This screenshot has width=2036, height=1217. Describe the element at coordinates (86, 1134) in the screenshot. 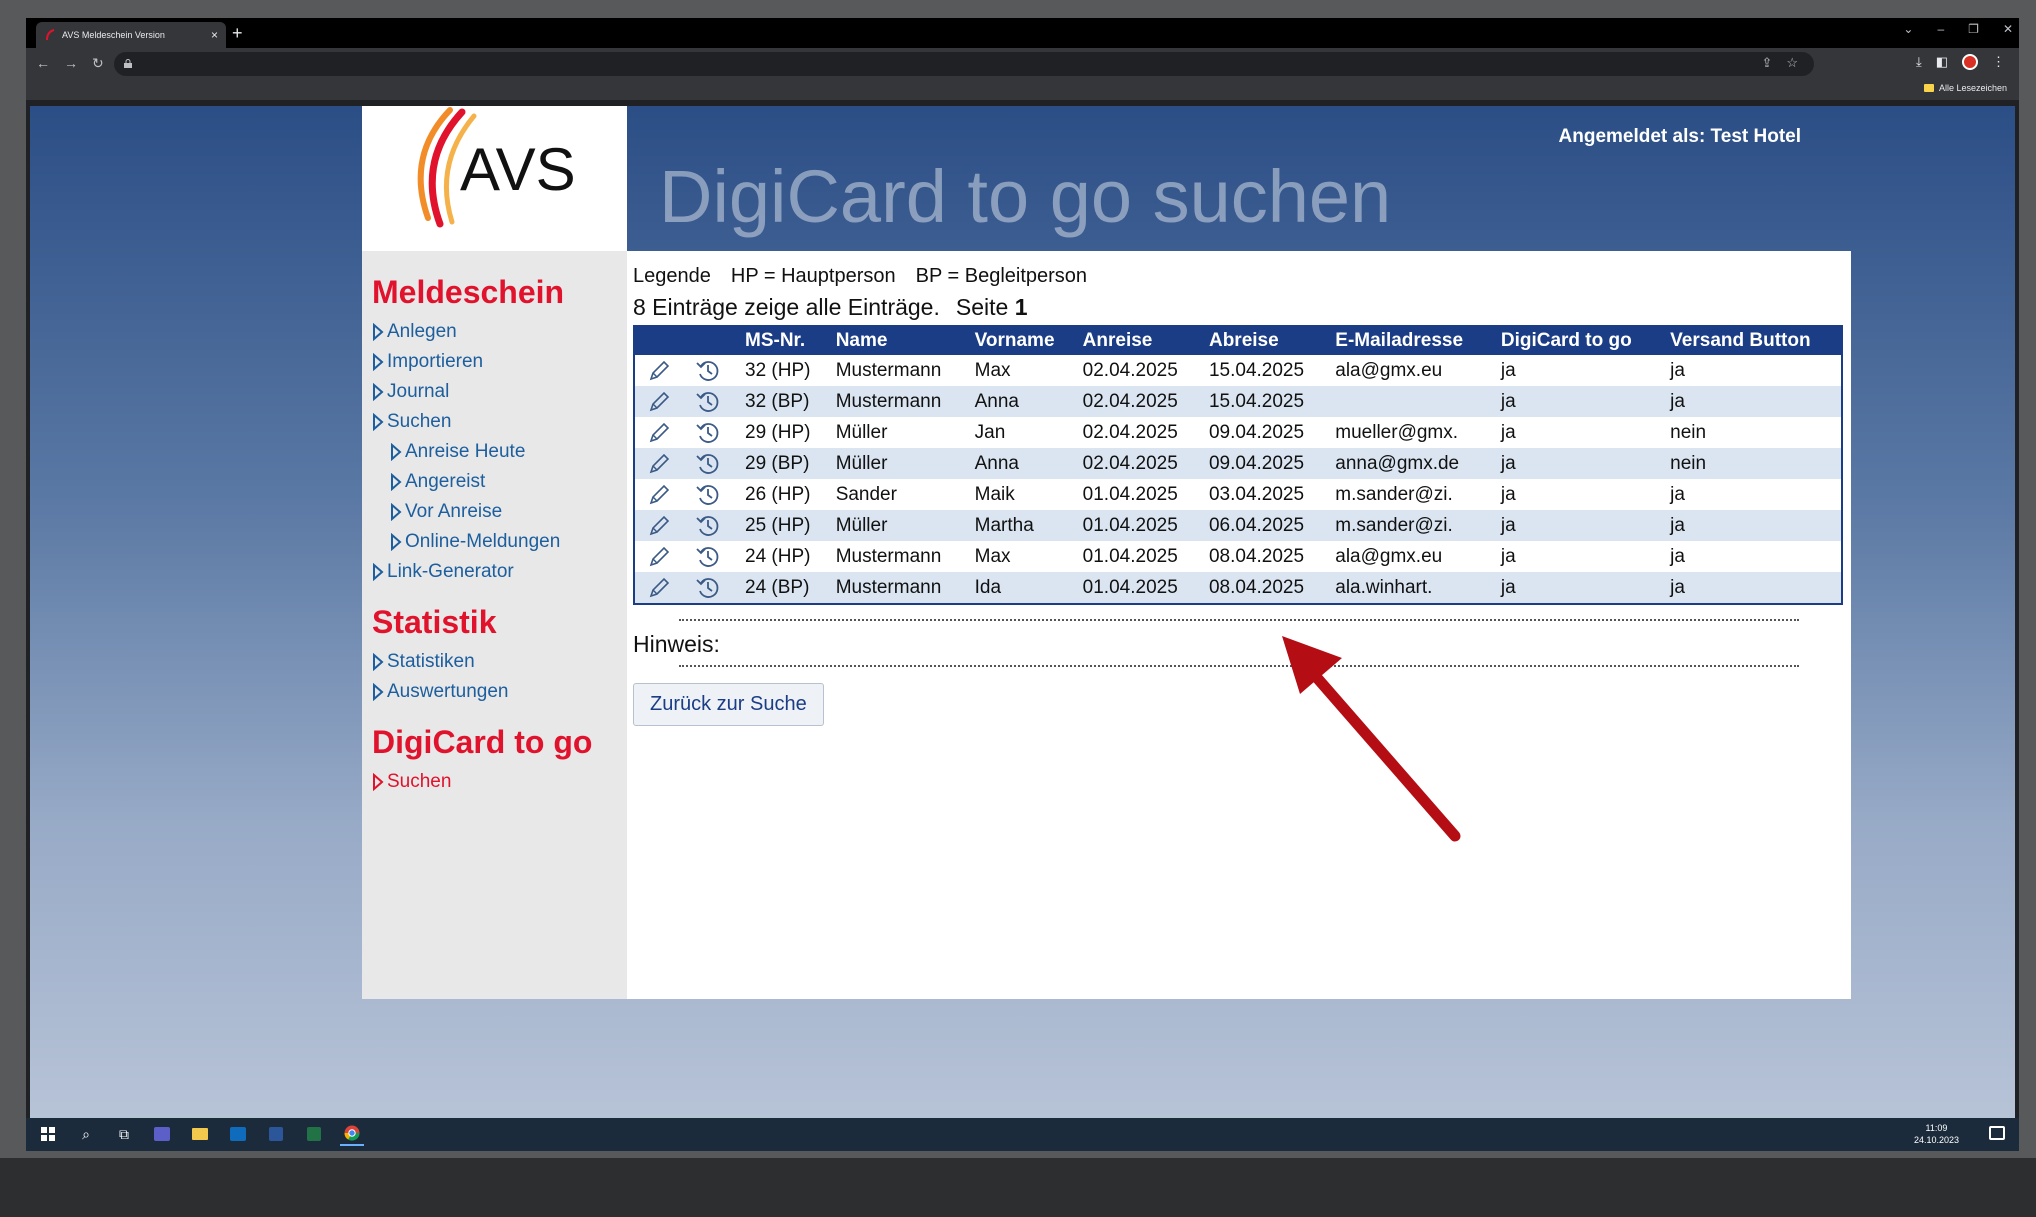

I see `search-icon: ⌕` at that location.